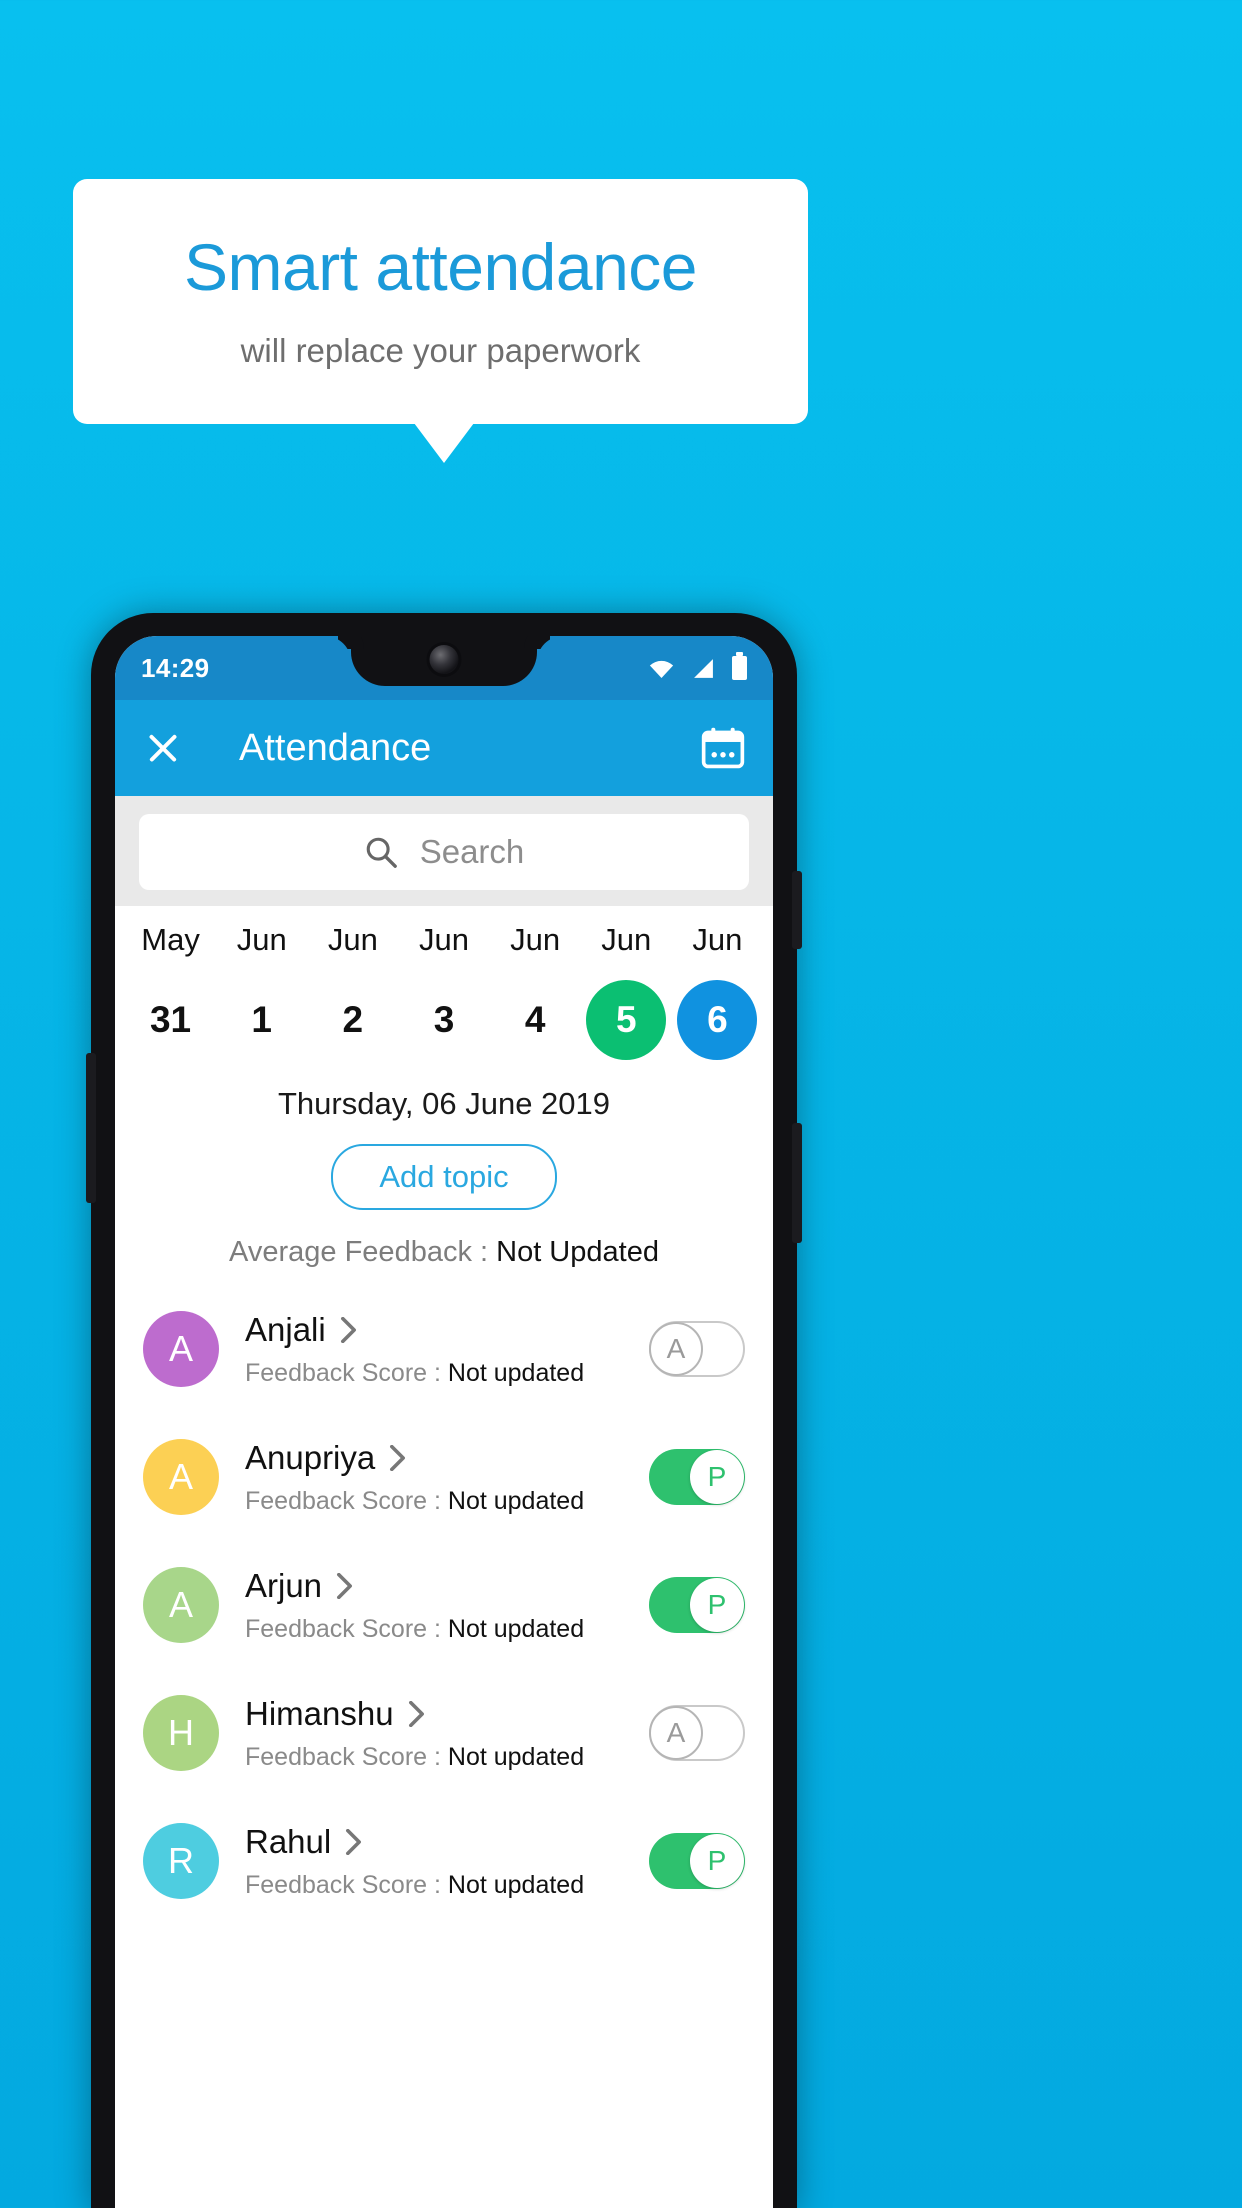  What do you see at coordinates (661, 669) in the screenshot?
I see `wifi-icon` at bounding box center [661, 669].